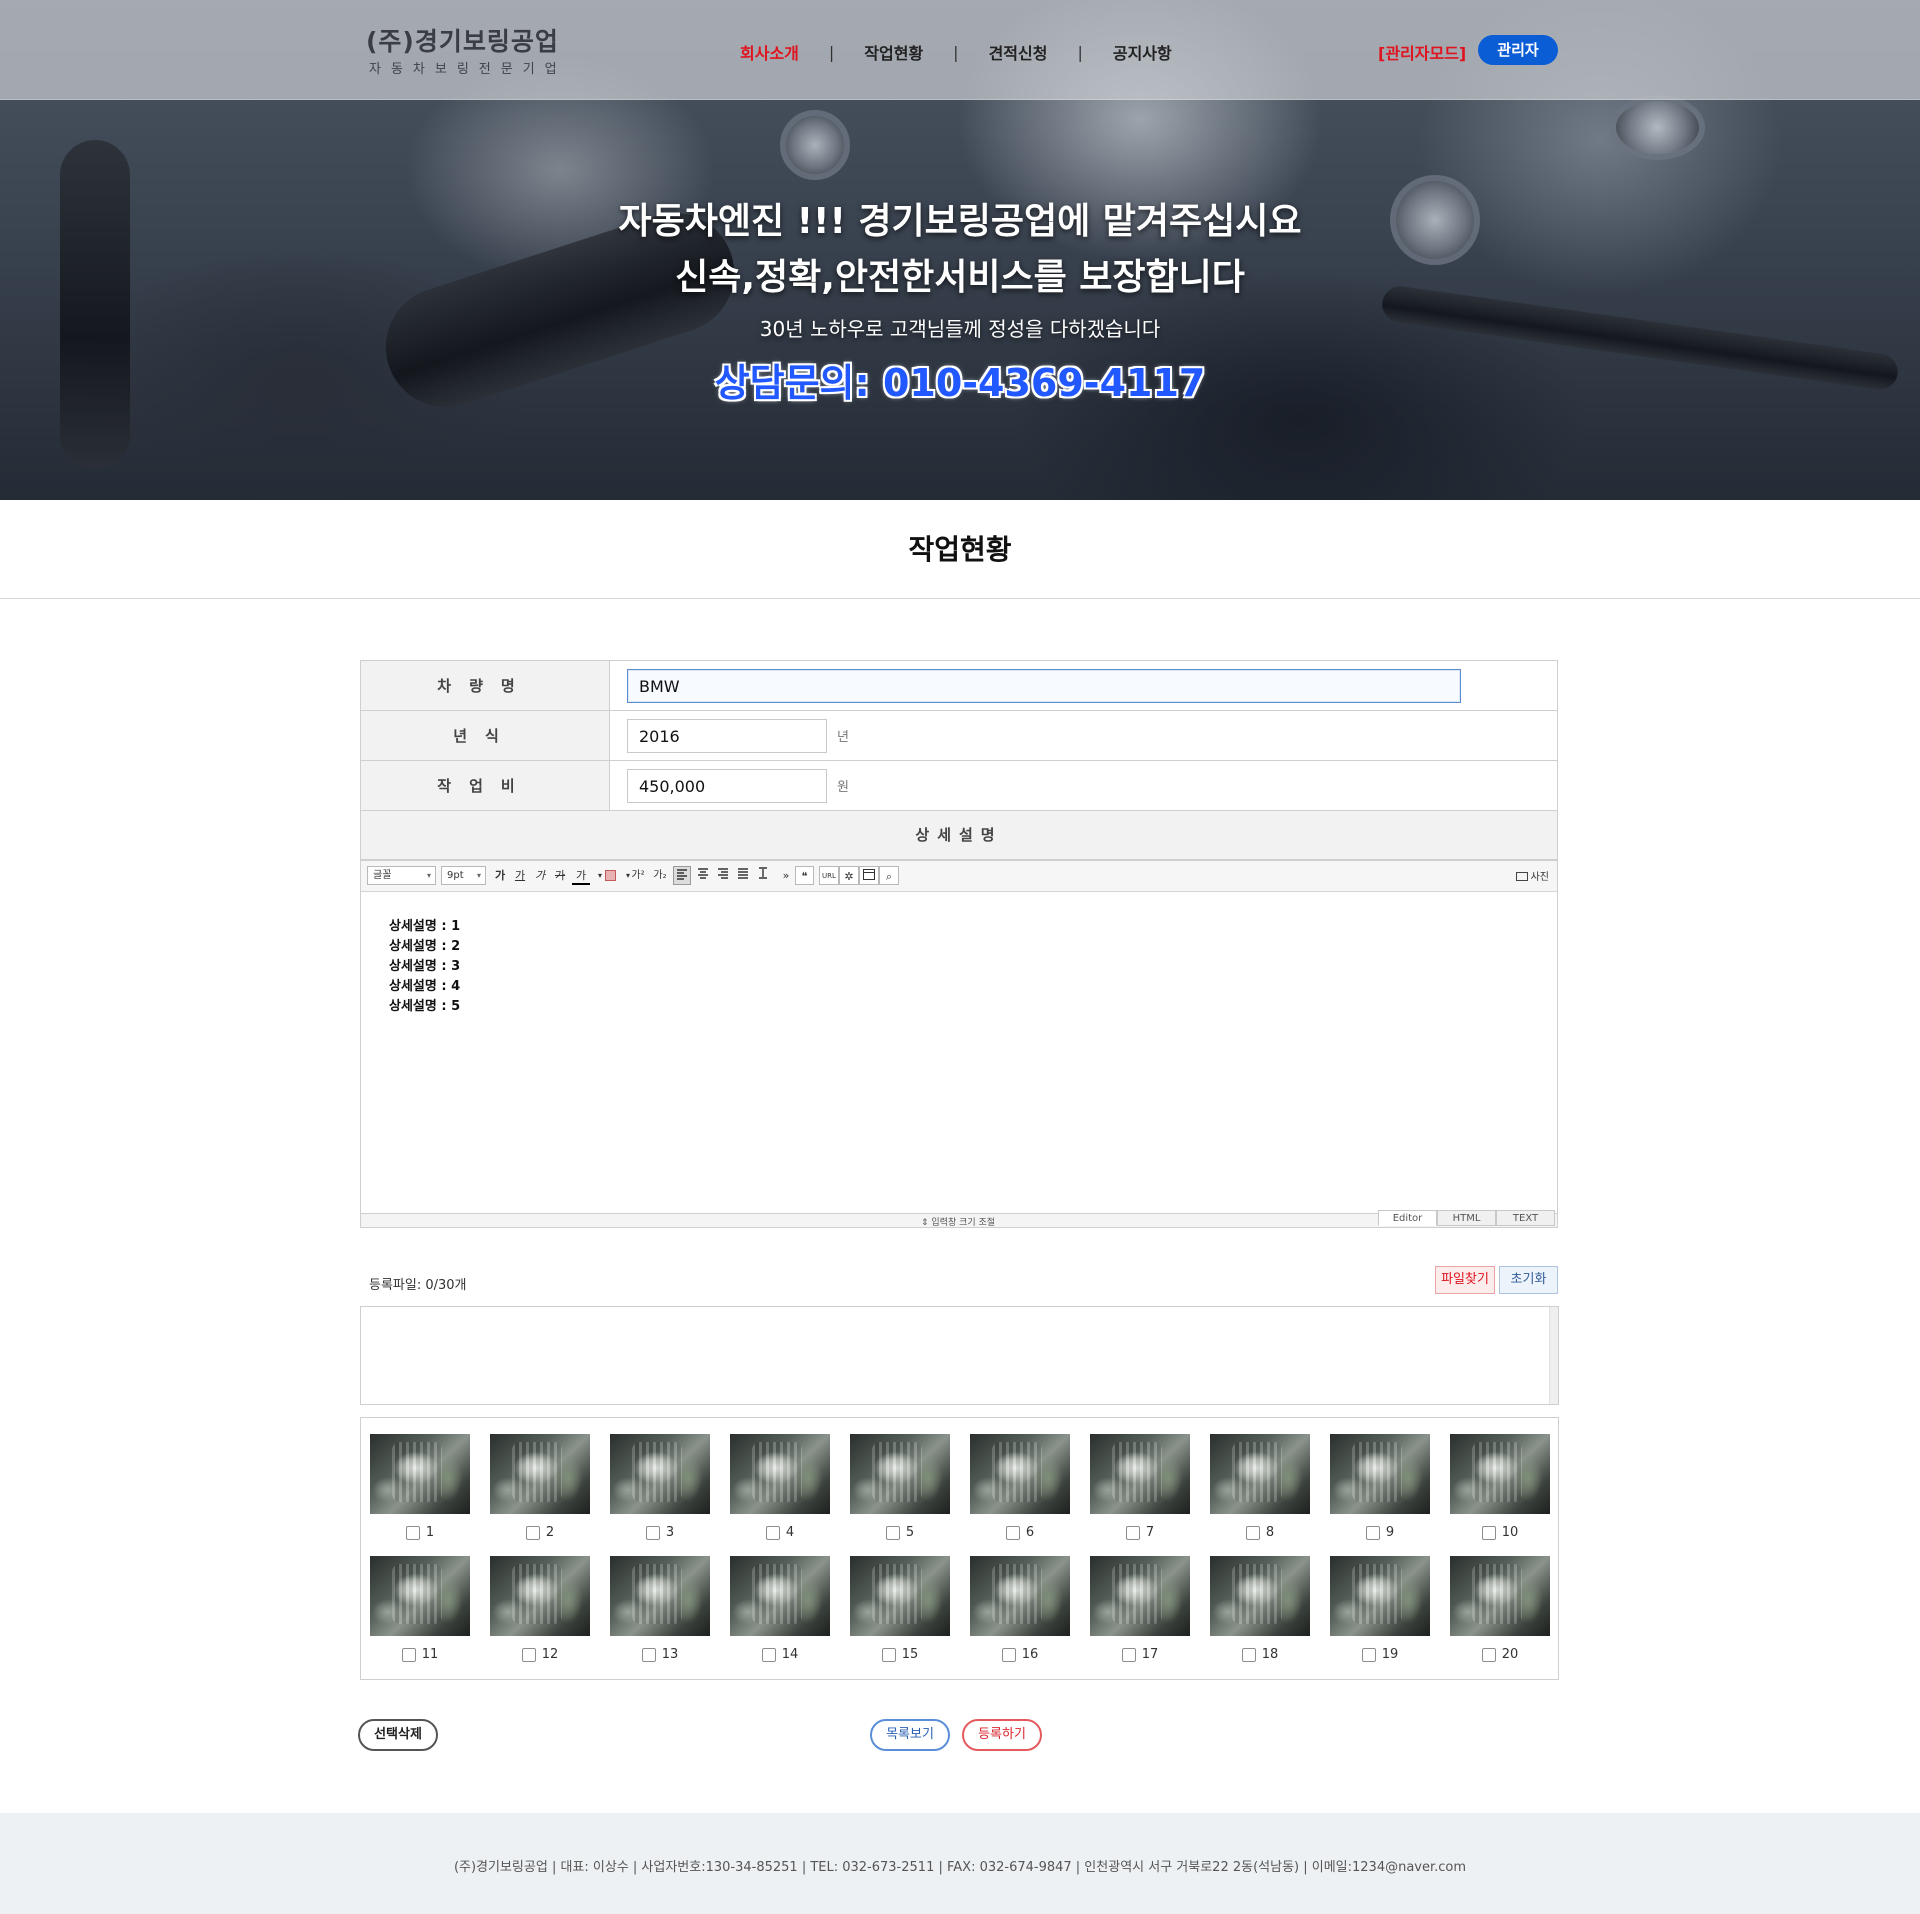 This screenshot has width=1920, height=1914. I want to click on page-title: 작업현황, so click(960, 549).